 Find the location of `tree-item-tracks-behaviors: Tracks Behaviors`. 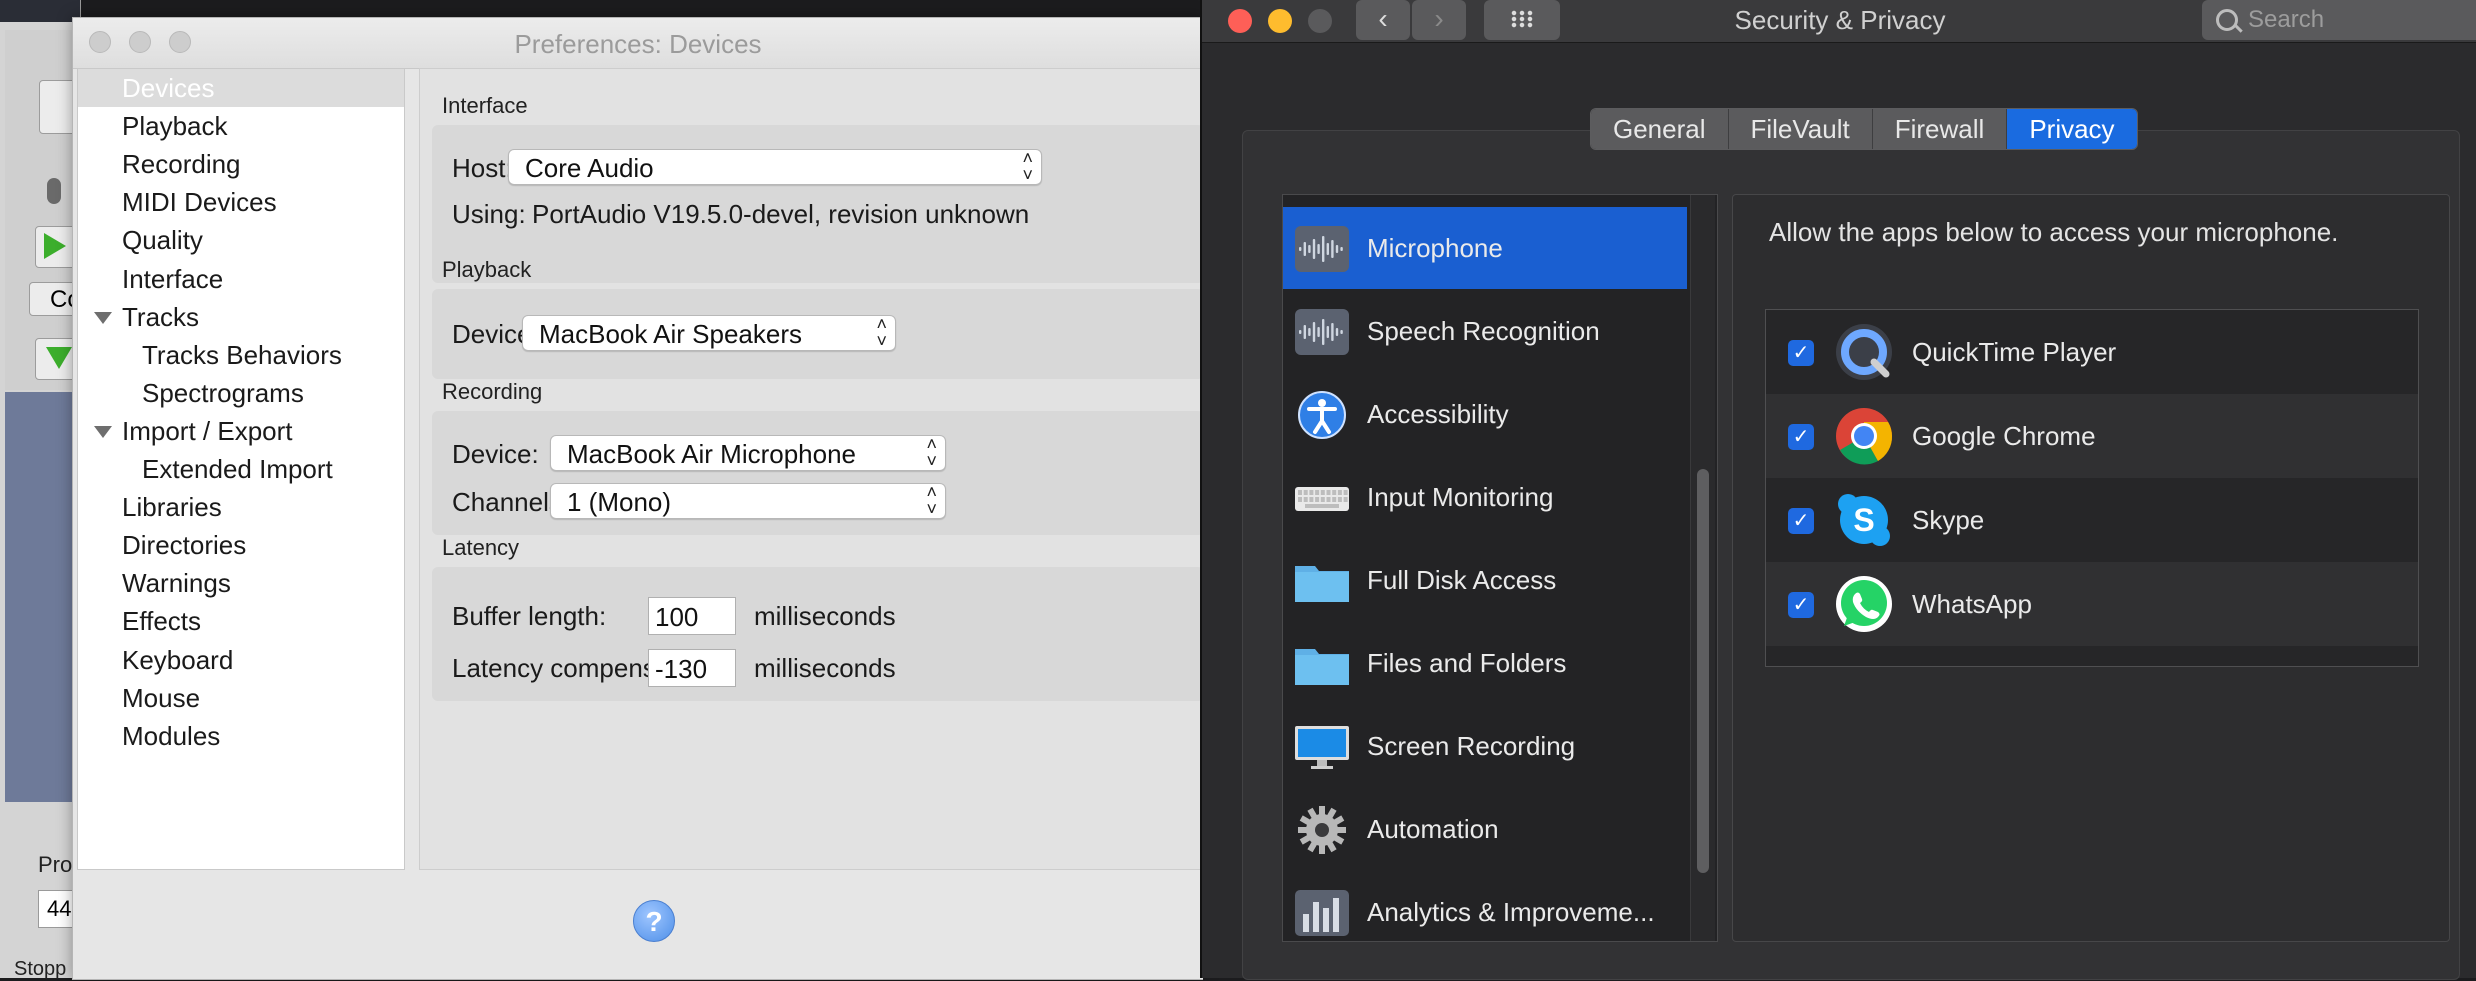

tree-item-tracks-behaviors: Tracks Behaviors is located at coordinates (241, 355).